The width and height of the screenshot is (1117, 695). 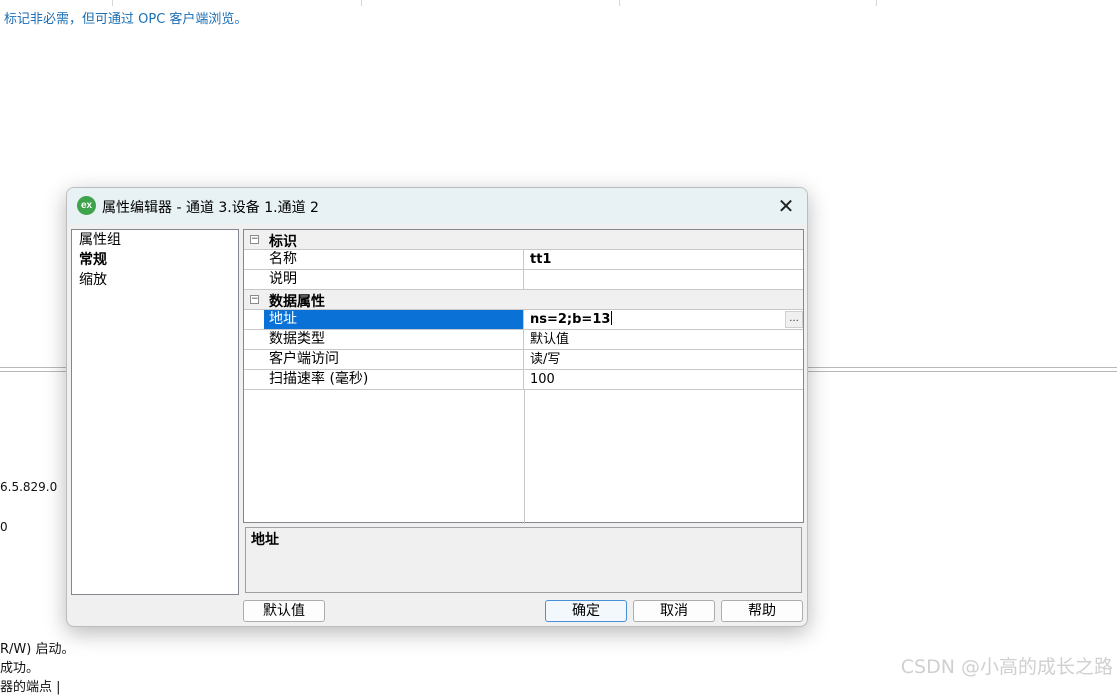 I want to click on property-name: 扫描速率 (毫秒), so click(x=394, y=379).